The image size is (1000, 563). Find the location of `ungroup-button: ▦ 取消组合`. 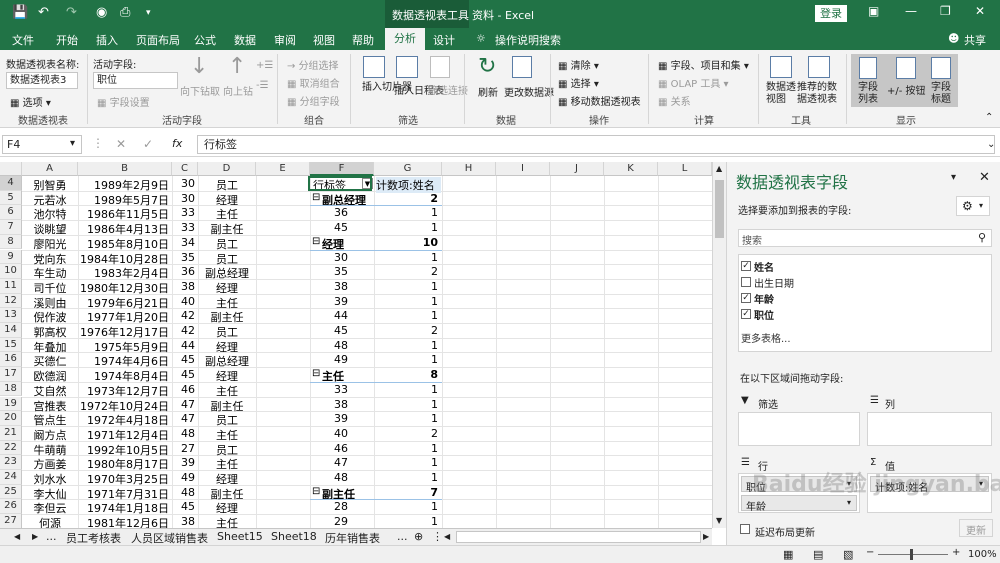

ungroup-button: ▦ 取消组合 is located at coordinates (313, 82).